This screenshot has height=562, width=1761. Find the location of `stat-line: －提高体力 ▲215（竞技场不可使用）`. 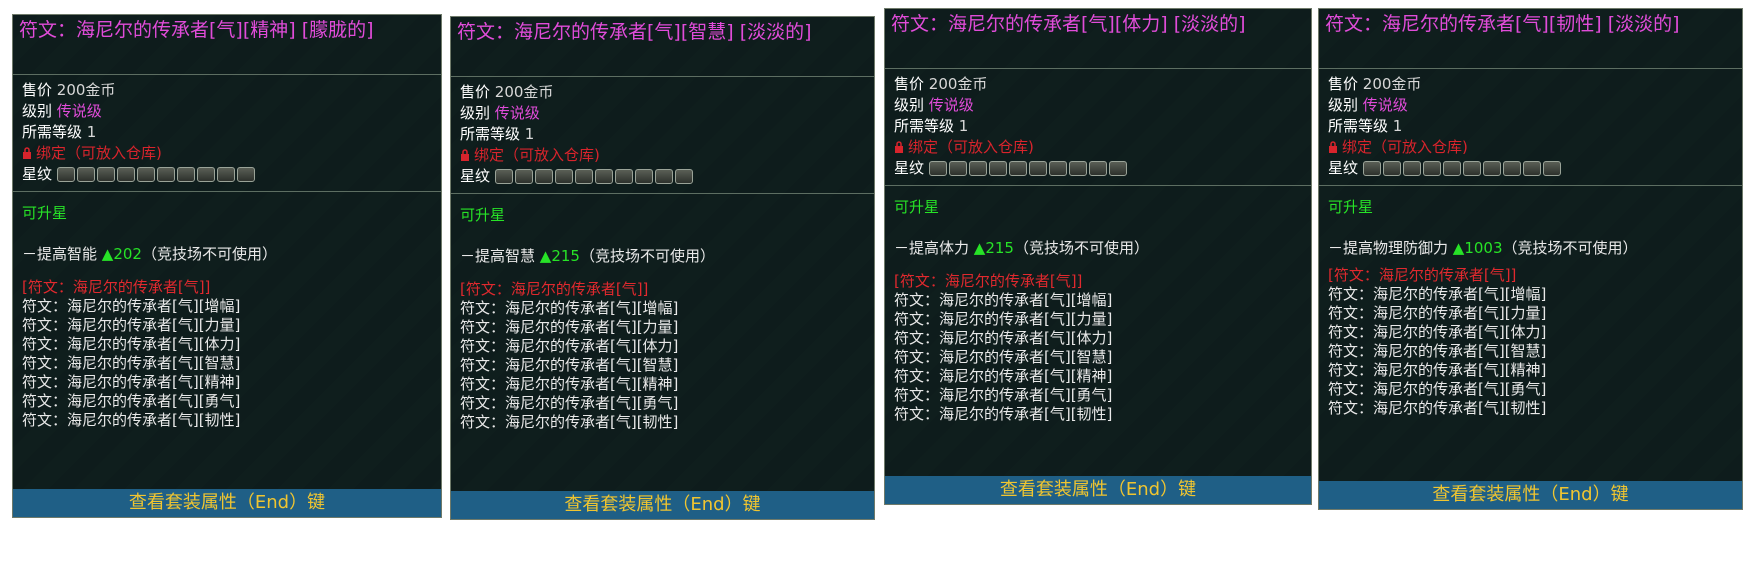

stat-line: －提高体力 ▲215（竞技场不可使用） is located at coordinates (1098, 237).